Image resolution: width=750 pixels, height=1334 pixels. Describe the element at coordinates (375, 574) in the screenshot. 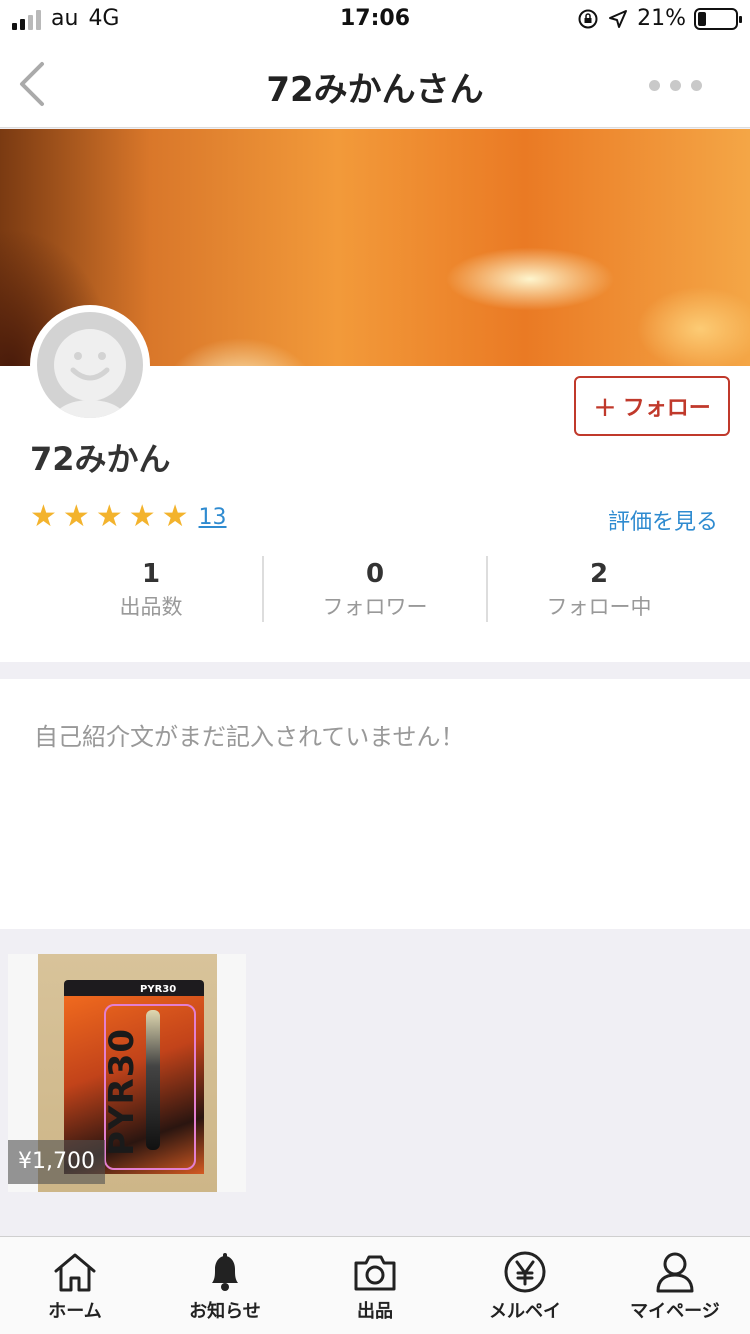

I see `stat-value: 0` at that location.